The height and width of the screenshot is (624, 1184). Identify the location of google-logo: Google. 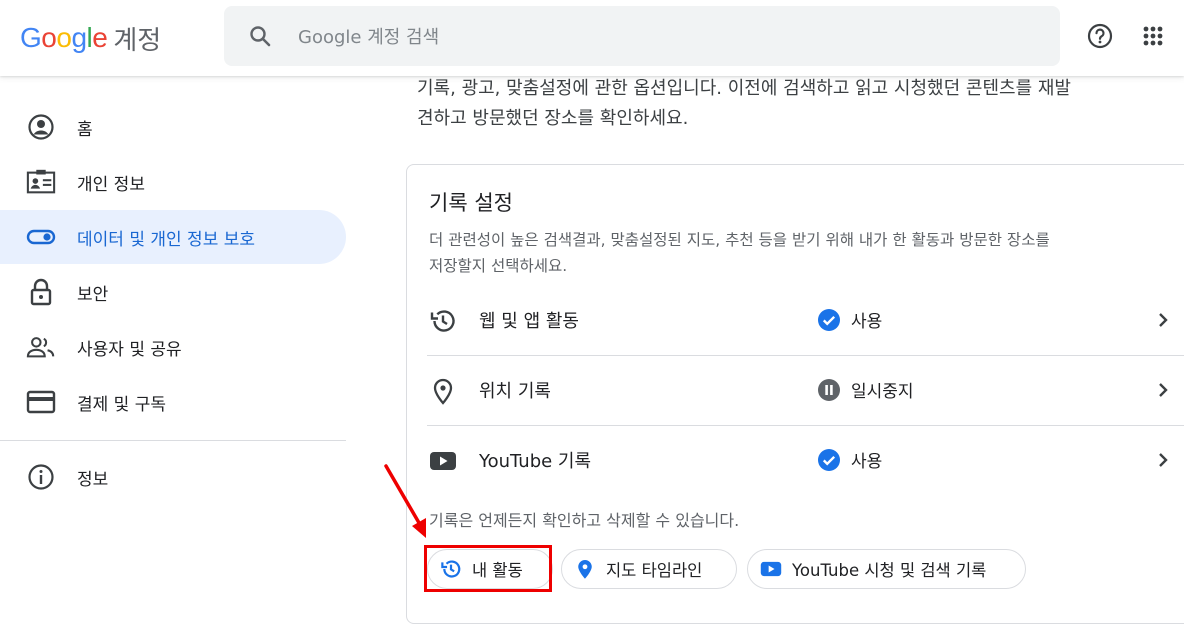
(64, 38).